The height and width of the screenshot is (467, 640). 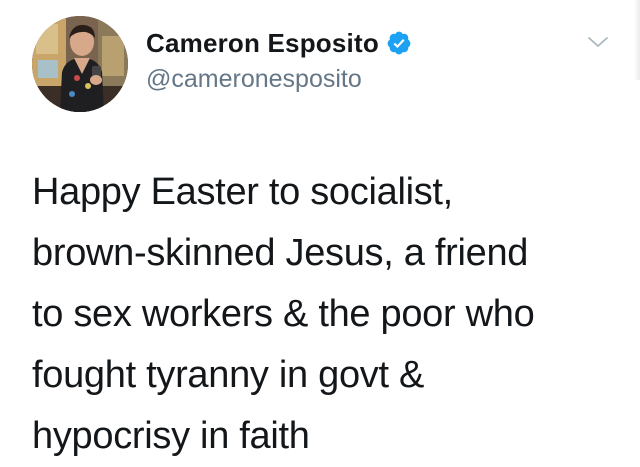 I want to click on author-info: Cameron Esposito @cameronesposito, so click(x=279, y=60).